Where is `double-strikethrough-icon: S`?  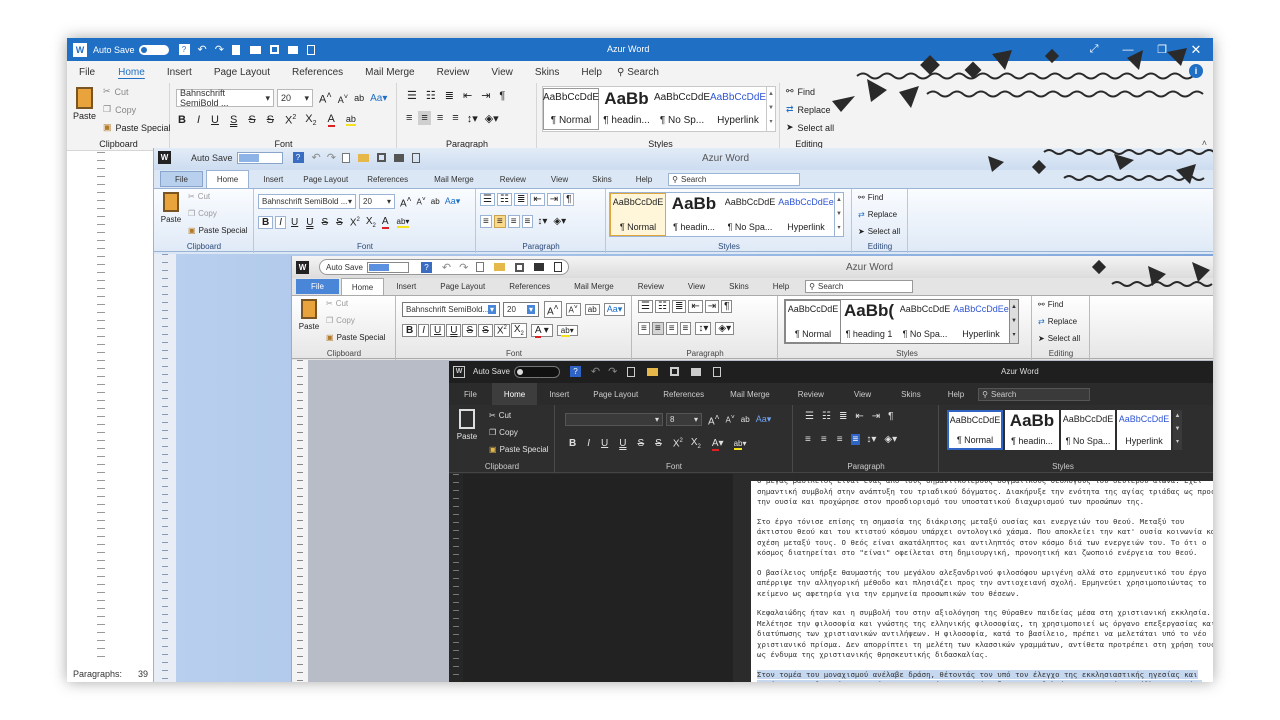 double-strikethrough-icon: S is located at coordinates (485, 330).